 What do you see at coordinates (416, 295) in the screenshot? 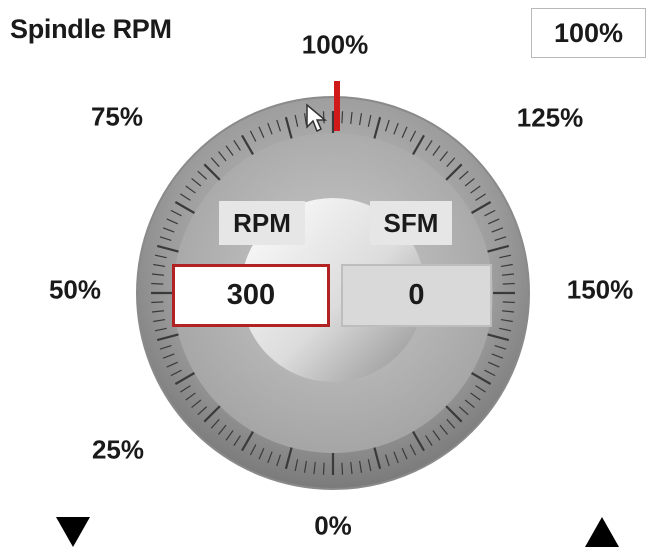
I see `sfm-value-input: 0` at bounding box center [416, 295].